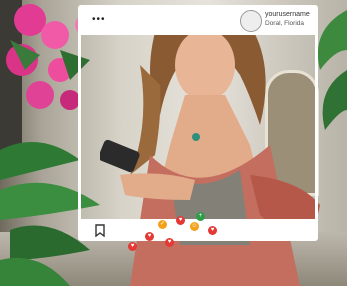 This screenshot has height=286, width=347. Describe the element at coordinates (200, 216) in the screenshot. I see `thumbs-up-icon: +` at that location.